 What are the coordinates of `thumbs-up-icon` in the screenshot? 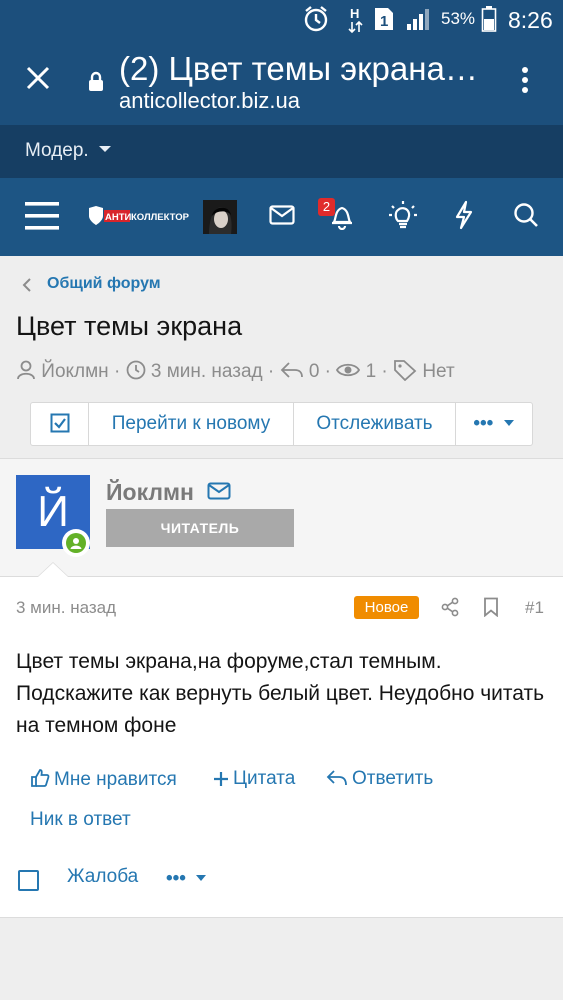 It's located at (40, 778).